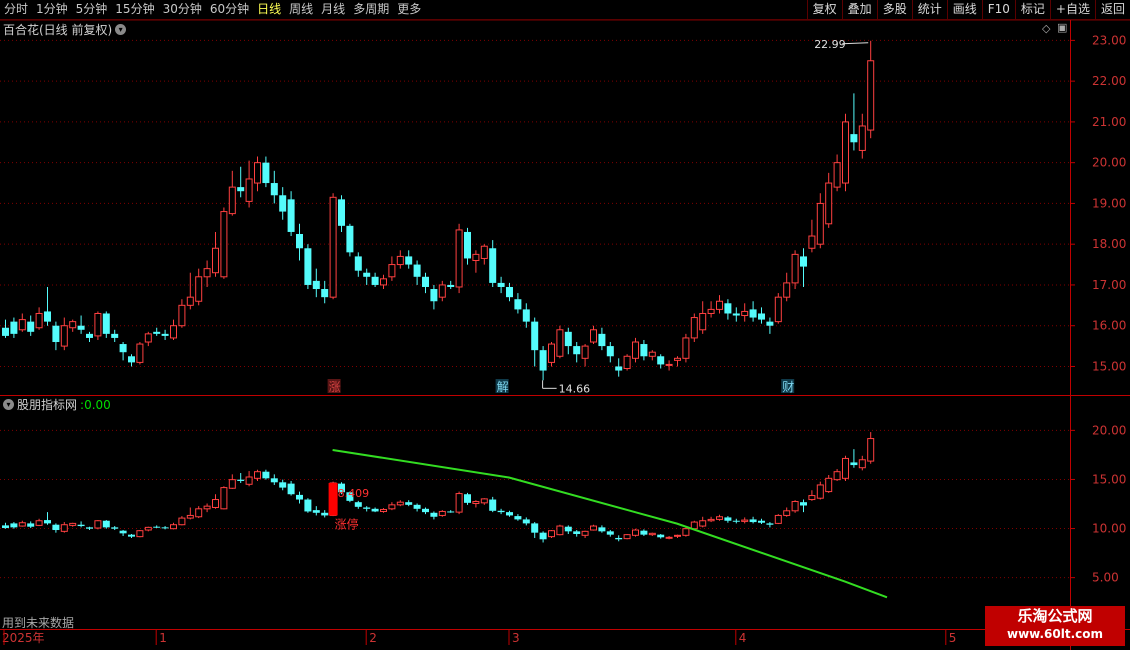 This screenshot has width=1130, height=650. Describe the element at coordinates (347, 523) in the screenshot. I see `limit-up-label: 涨停` at that location.